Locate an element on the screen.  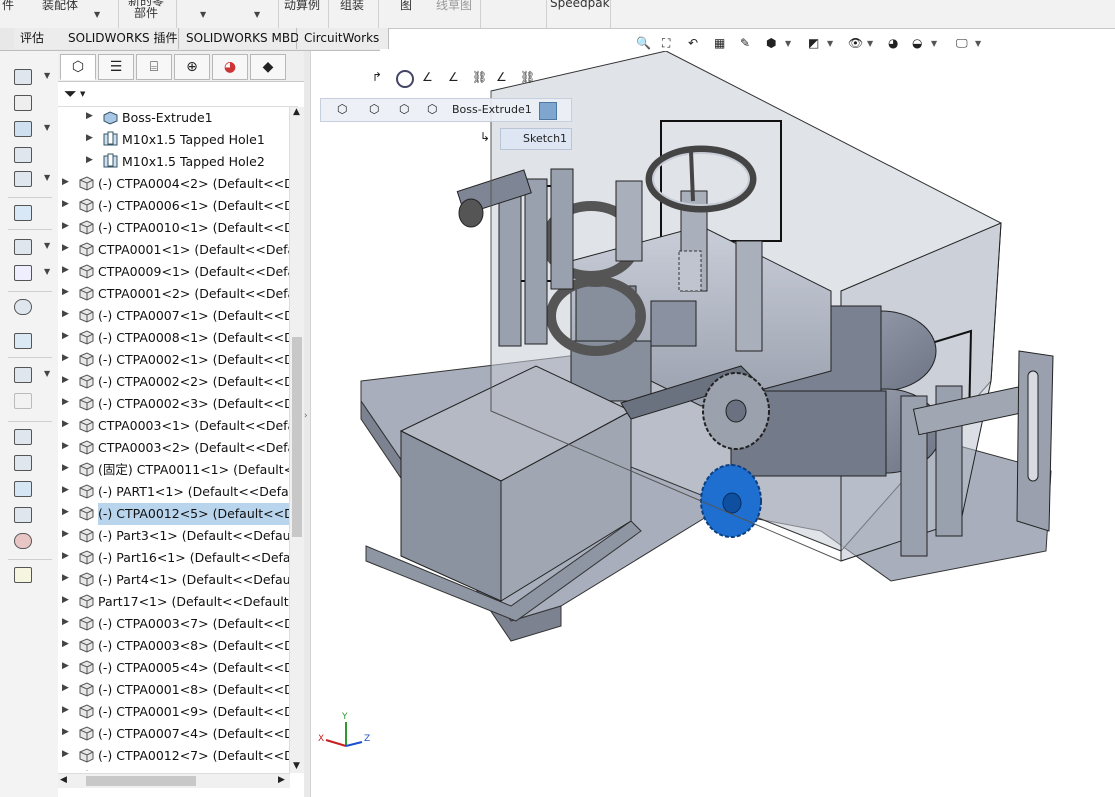
scroll-left-icon: ◀ is located at coordinates (63, 780).